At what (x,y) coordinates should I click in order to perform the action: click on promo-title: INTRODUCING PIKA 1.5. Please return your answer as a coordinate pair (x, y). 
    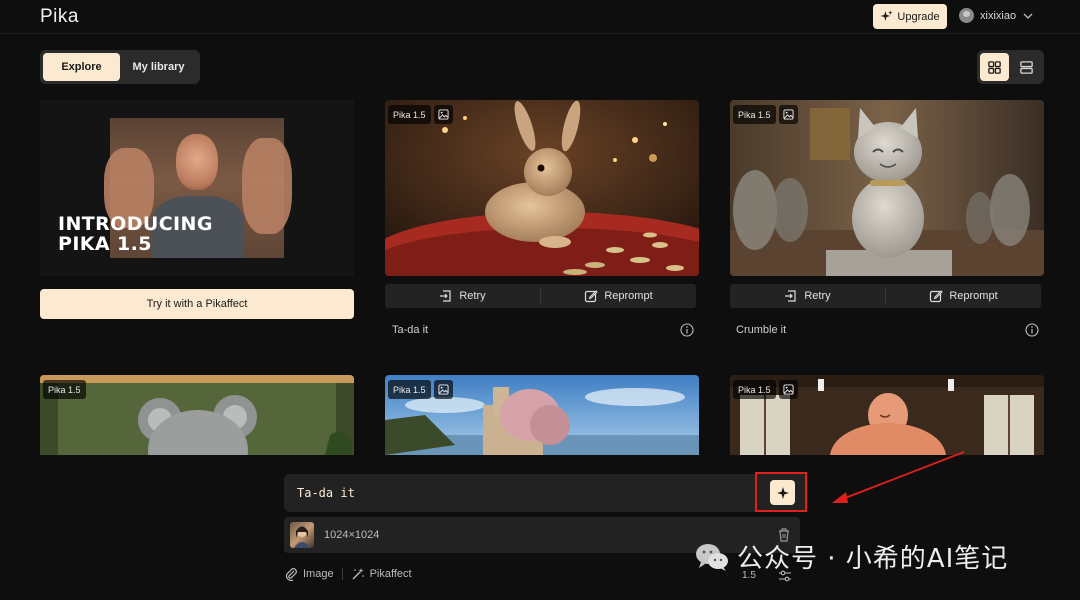
    Looking at the image, I should click on (135, 234).